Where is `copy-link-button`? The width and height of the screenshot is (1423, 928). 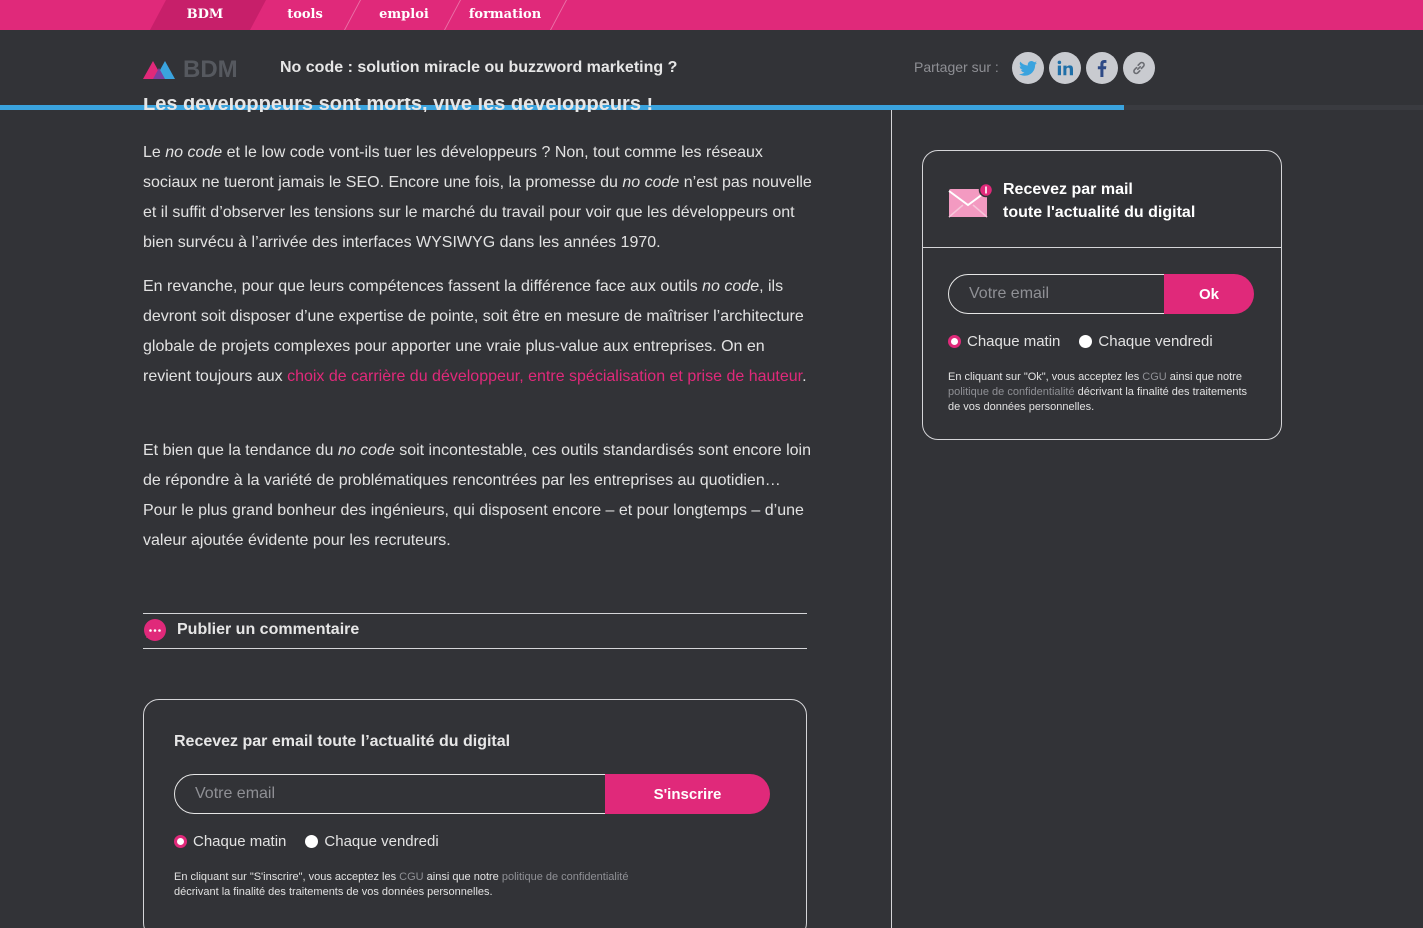 copy-link-button is located at coordinates (1139, 68).